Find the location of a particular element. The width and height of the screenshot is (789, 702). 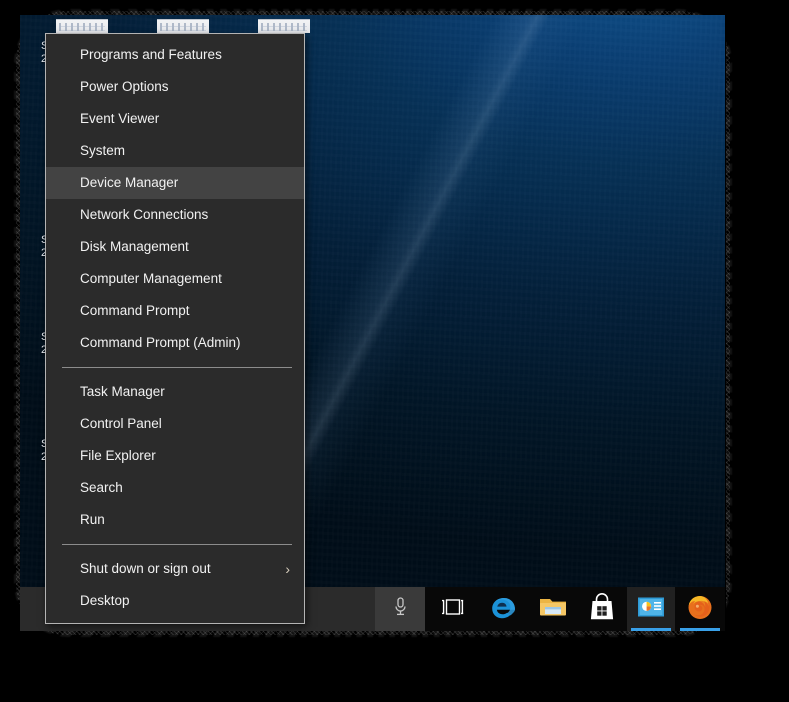

menu-item-network-connections: Network Connections is located at coordinates (175, 215).